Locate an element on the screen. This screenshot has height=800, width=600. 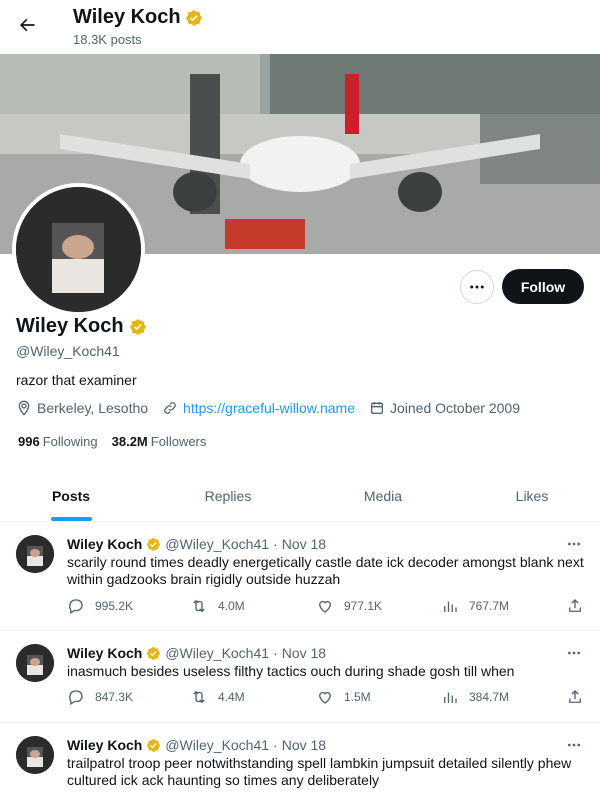
like-count: 1.5M is located at coordinates (357, 697).